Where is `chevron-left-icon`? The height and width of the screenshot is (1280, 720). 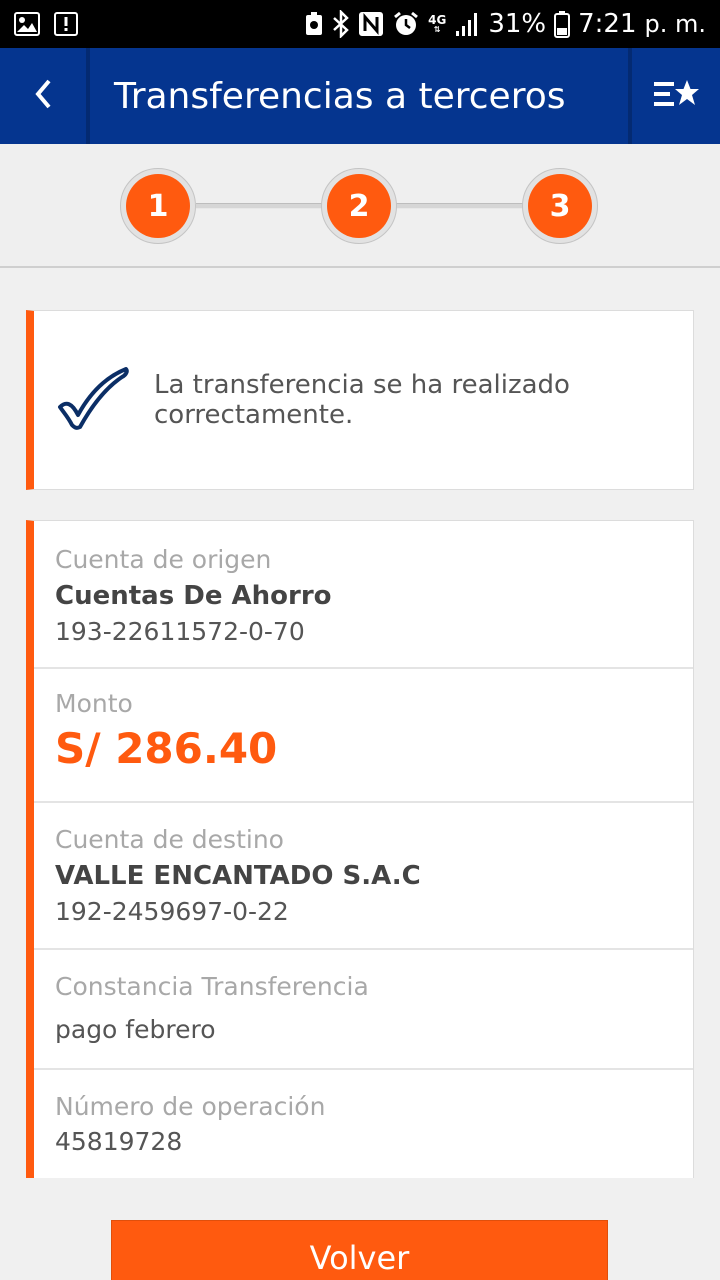 chevron-left-icon is located at coordinates (43, 96).